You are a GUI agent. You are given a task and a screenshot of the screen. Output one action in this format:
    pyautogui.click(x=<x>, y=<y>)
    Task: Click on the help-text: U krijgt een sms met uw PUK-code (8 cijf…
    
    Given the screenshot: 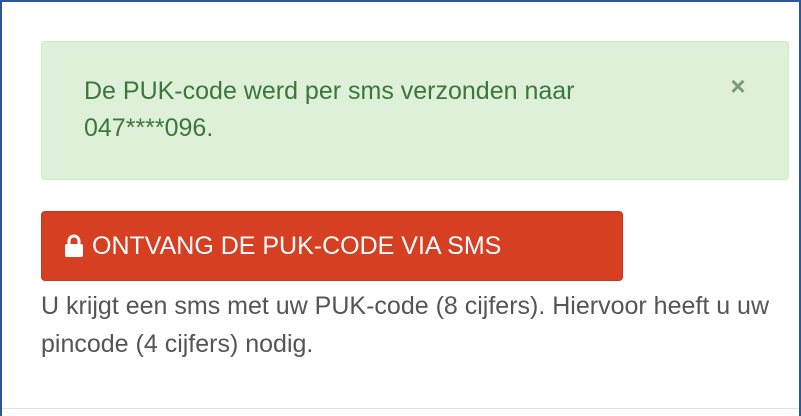 What is the action you would take?
    pyautogui.click(x=405, y=325)
    